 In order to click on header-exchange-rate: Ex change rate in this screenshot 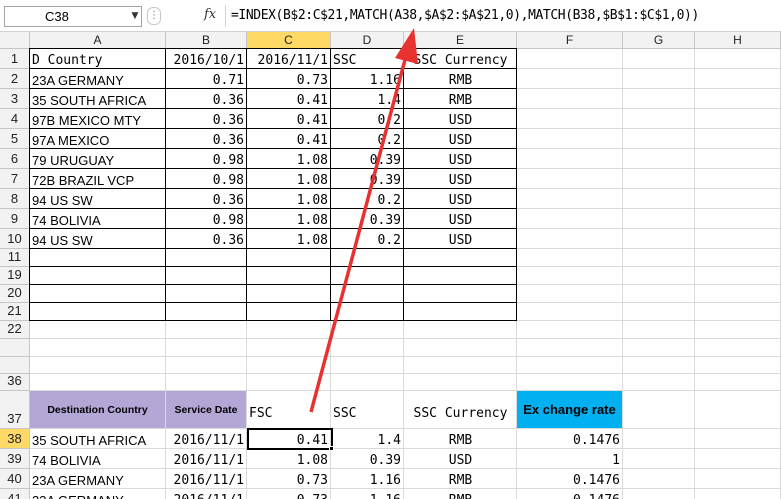, I will do `click(569, 409)`.